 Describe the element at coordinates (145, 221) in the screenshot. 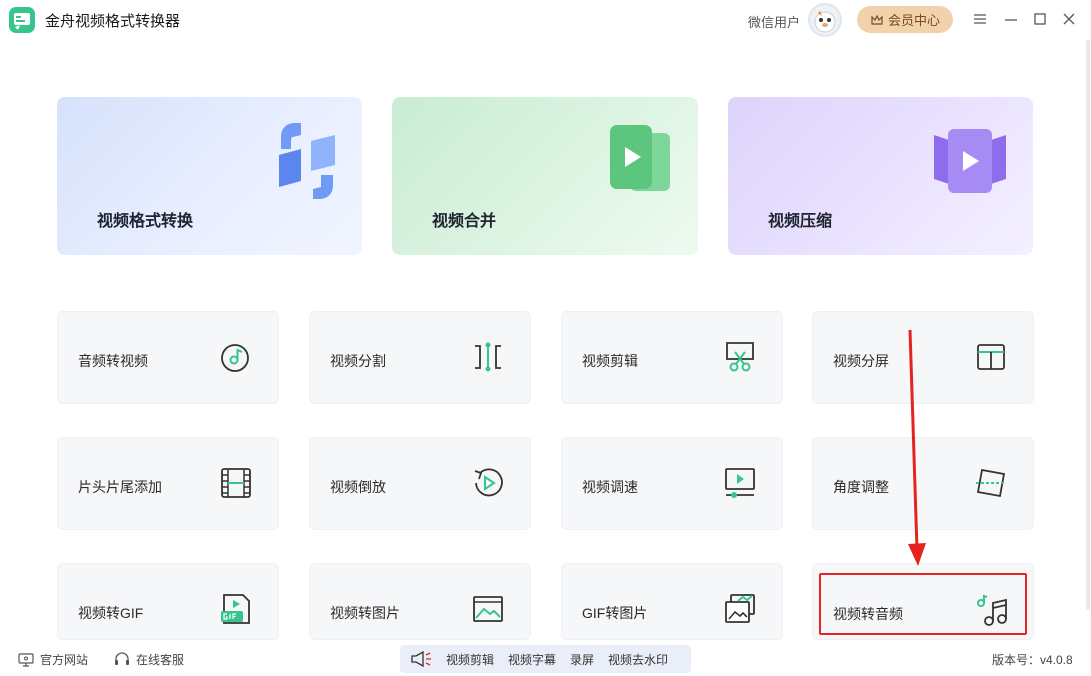

I see `feature-card-label: 视频格式转换` at that location.